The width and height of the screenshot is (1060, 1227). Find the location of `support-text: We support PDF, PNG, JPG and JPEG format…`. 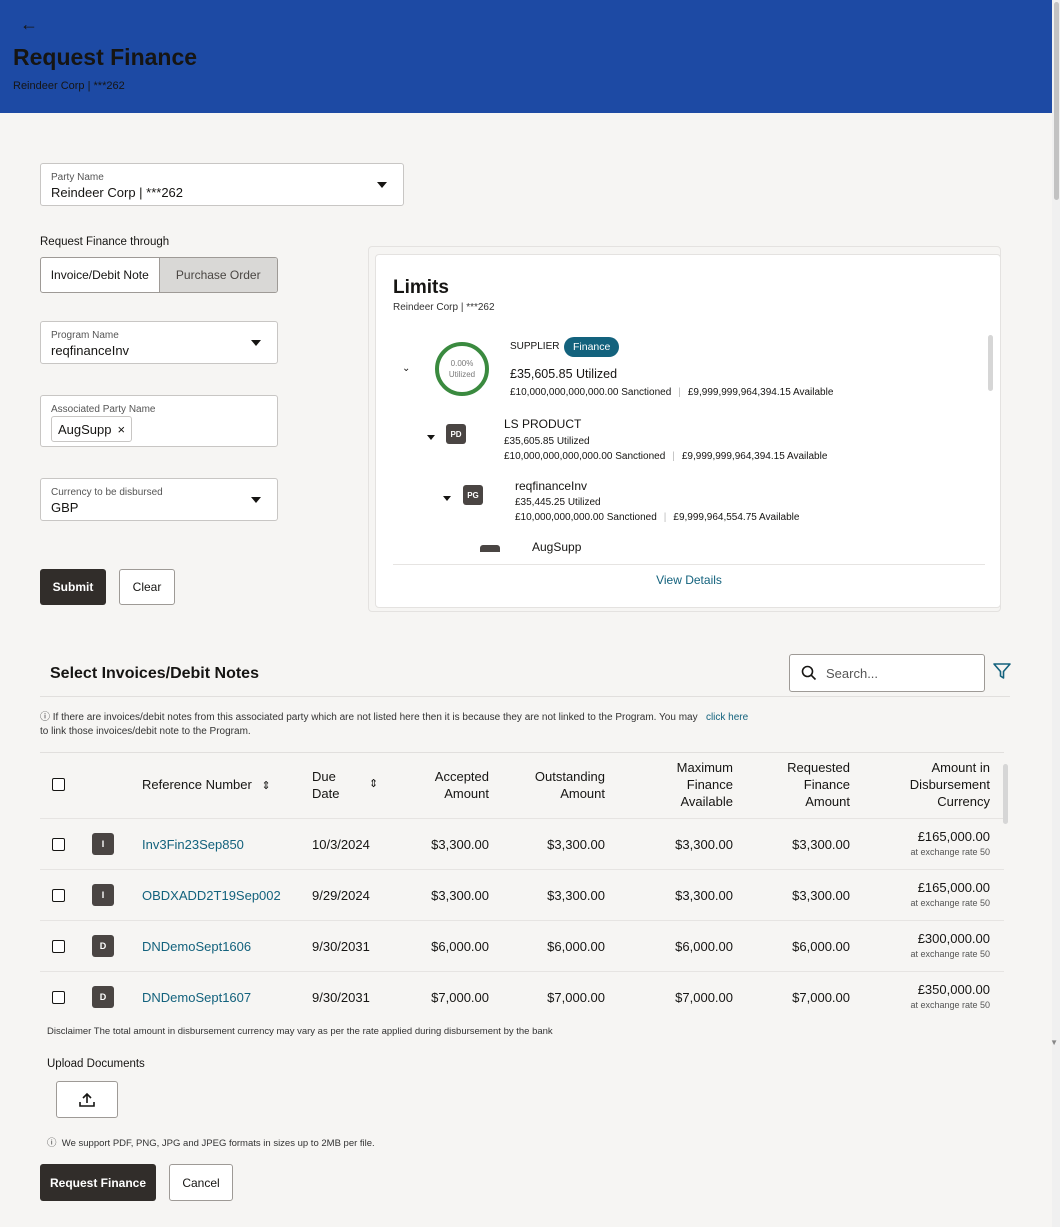

support-text: We support PDF, PNG, JPG and JPEG format… is located at coordinates (218, 1143).